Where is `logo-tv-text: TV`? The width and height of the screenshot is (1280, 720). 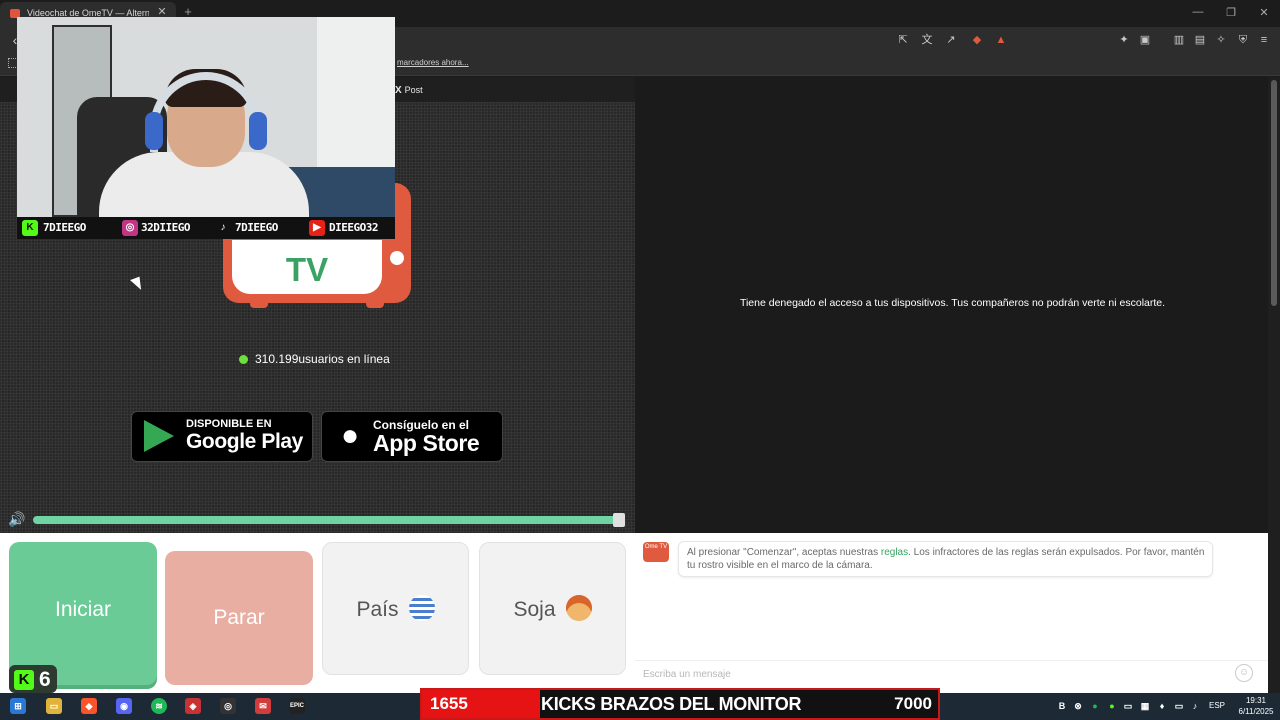 logo-tv-text: TV is located at coordinates (307, 269).